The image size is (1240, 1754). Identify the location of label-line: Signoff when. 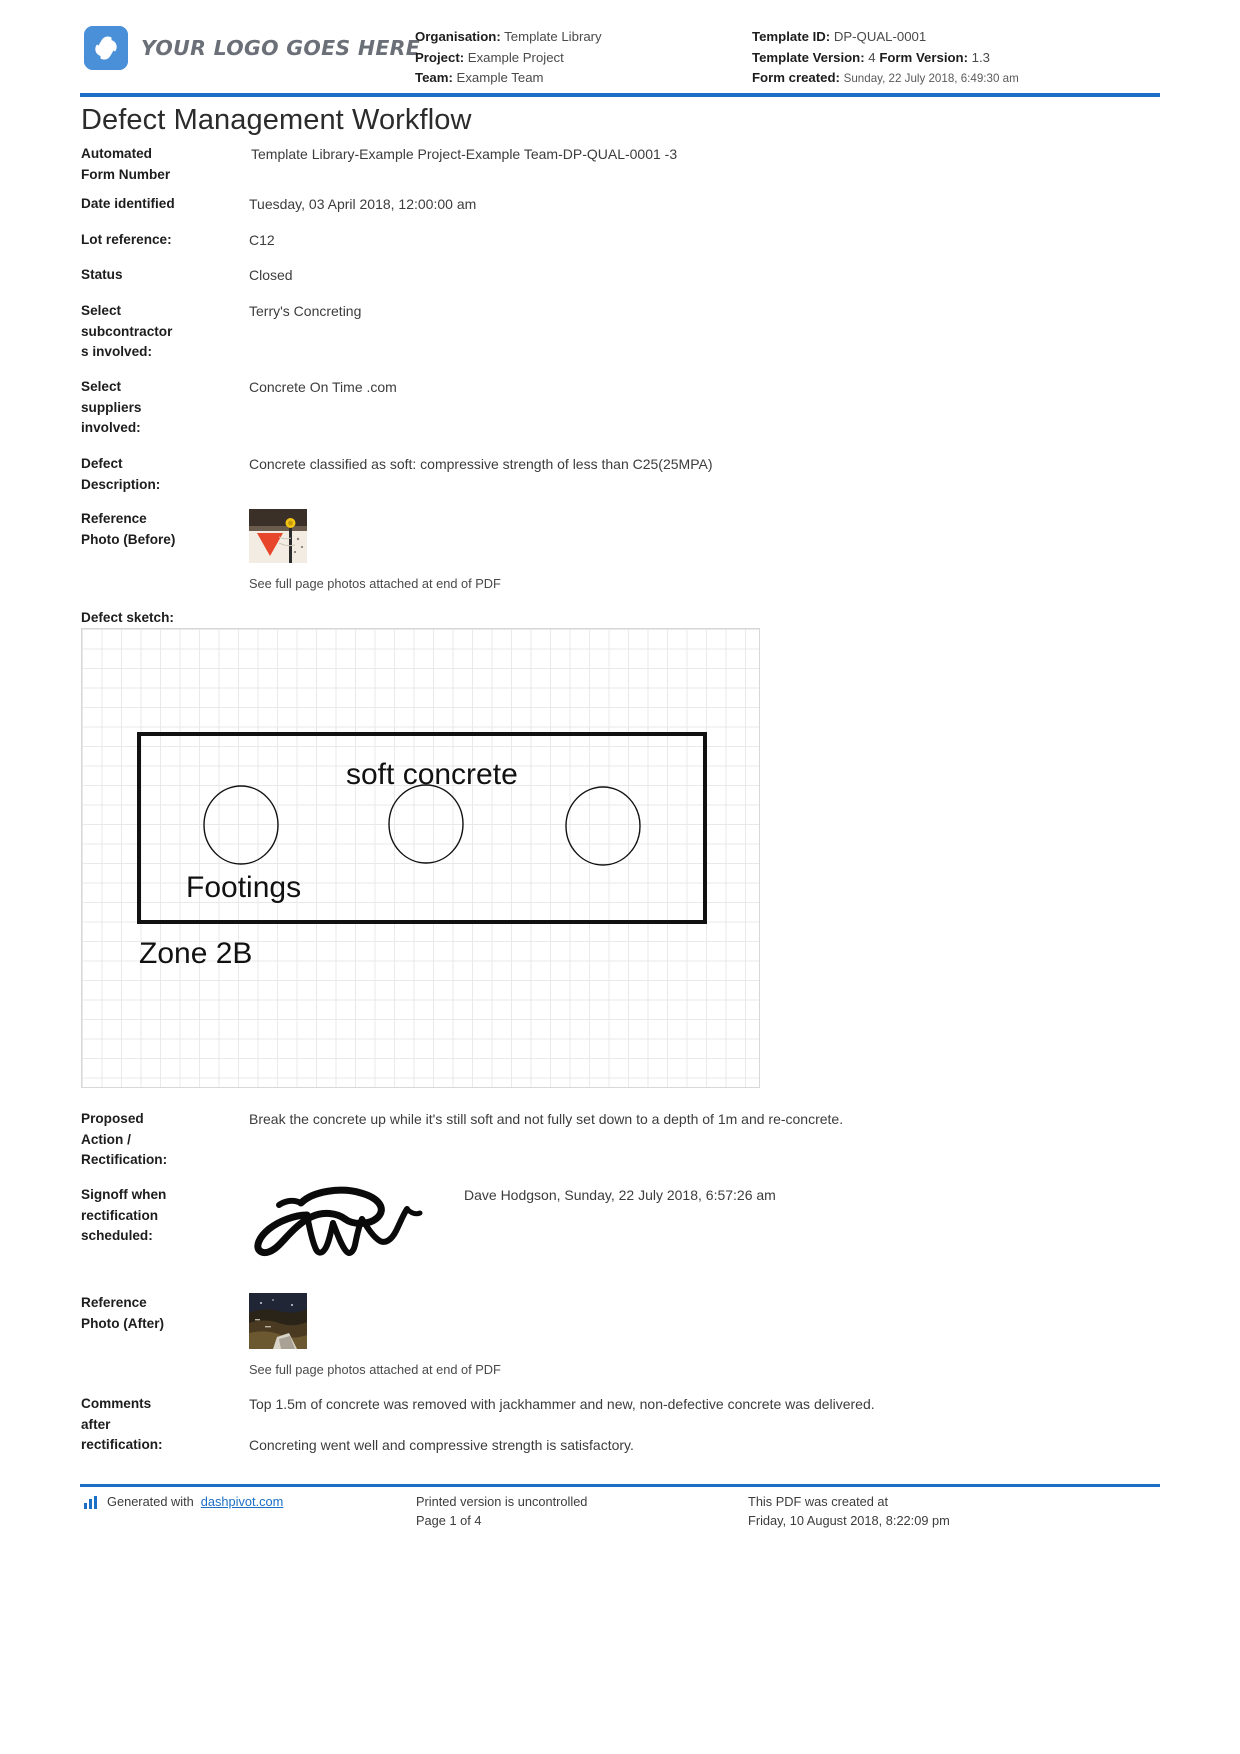
(124, 1194).